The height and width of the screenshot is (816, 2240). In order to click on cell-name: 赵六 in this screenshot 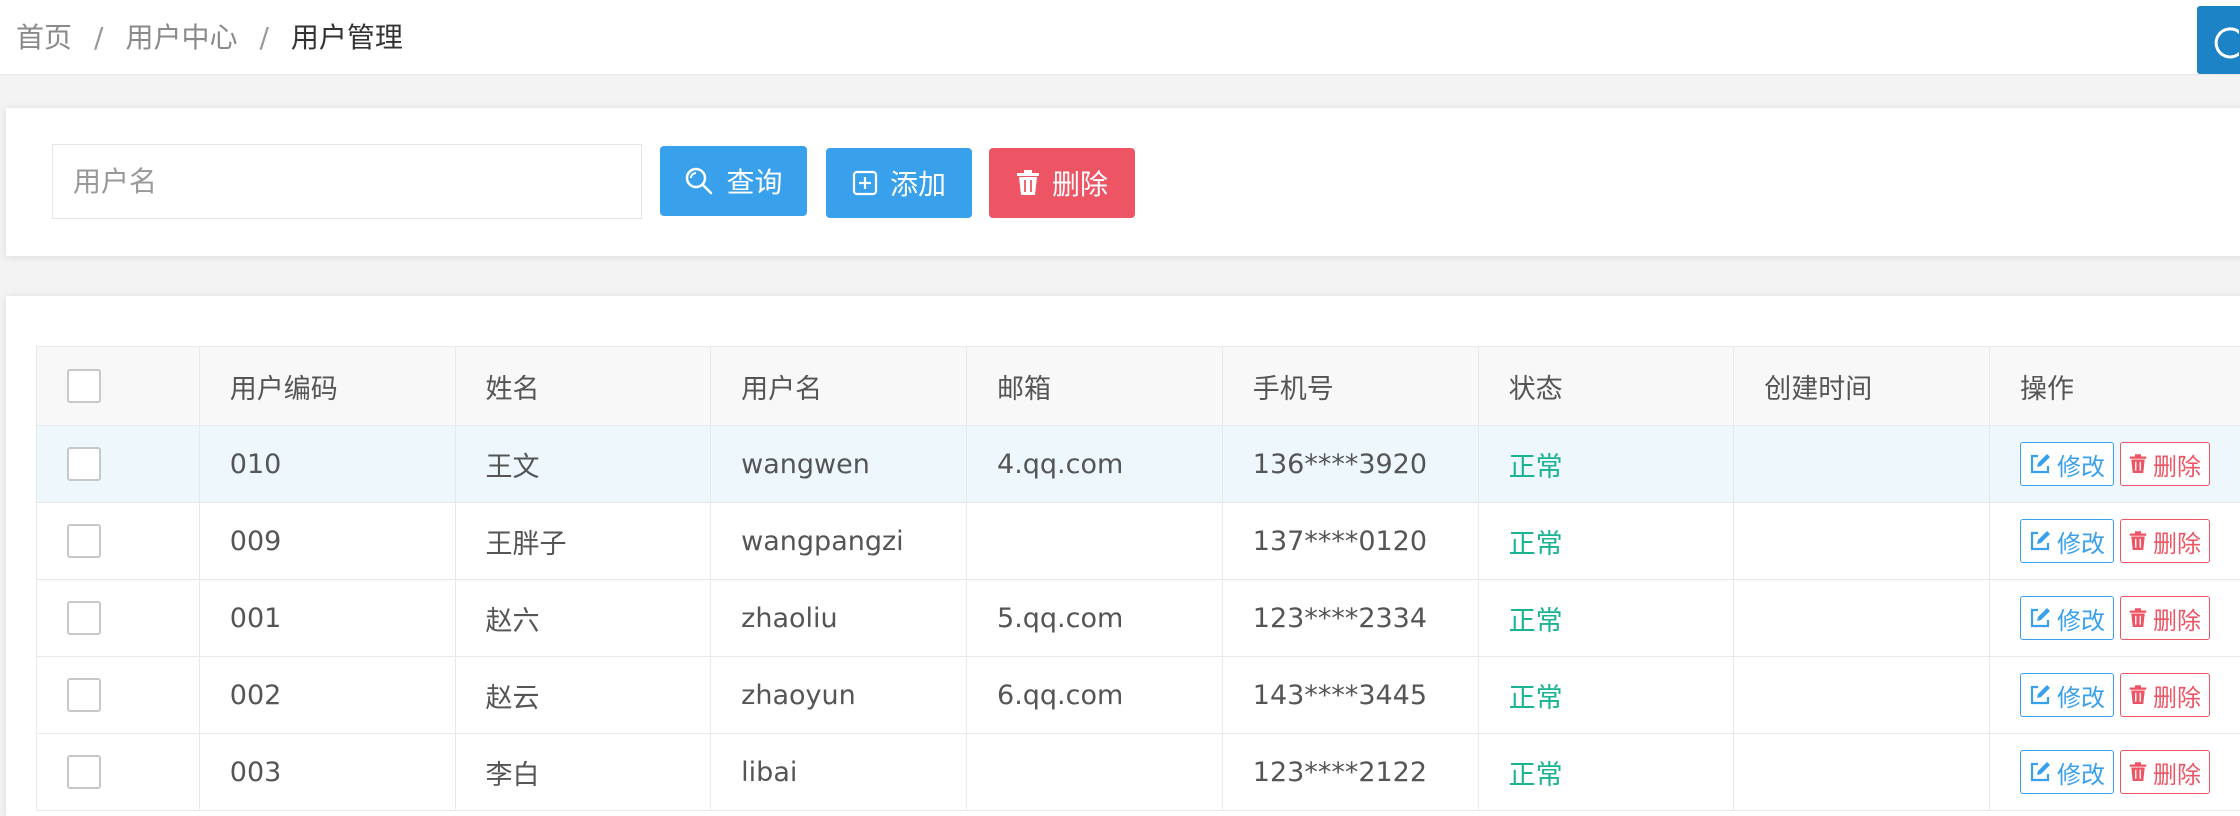, I will do `click(583, 618)`.